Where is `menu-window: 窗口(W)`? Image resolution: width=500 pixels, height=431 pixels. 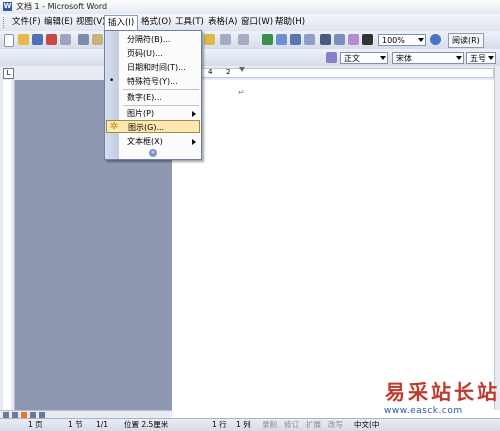
menu-window: 窗口(W) is located at coordinates (257, 22).